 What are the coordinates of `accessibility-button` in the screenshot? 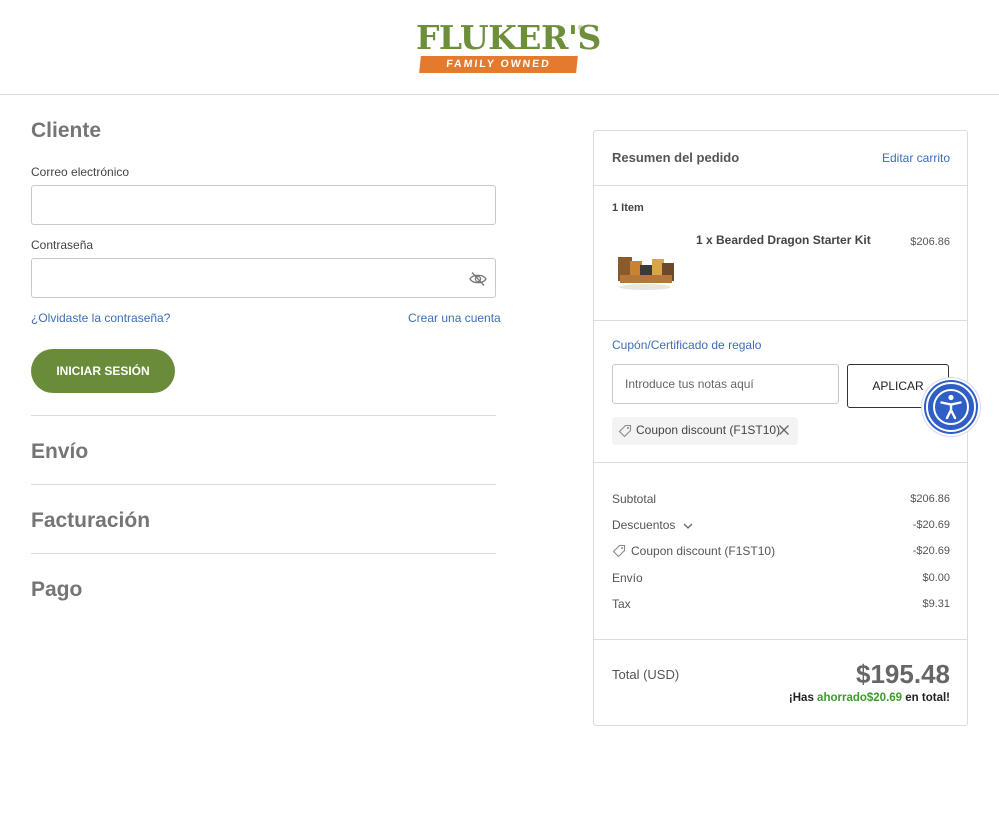 It's located at (951, 407).